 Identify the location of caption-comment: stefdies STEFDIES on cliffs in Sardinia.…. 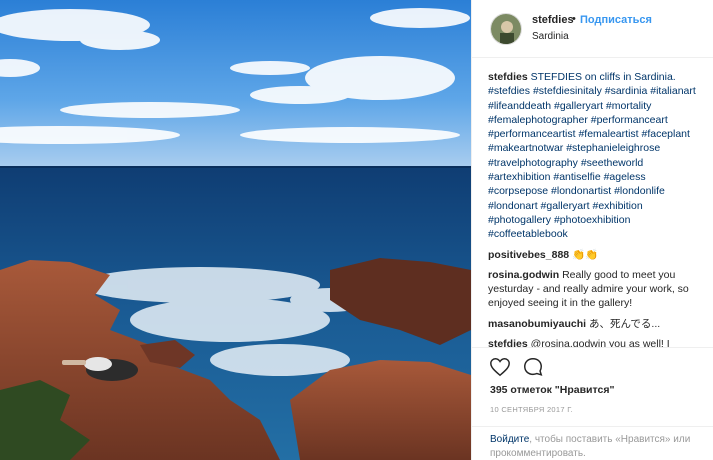
(597, 156).